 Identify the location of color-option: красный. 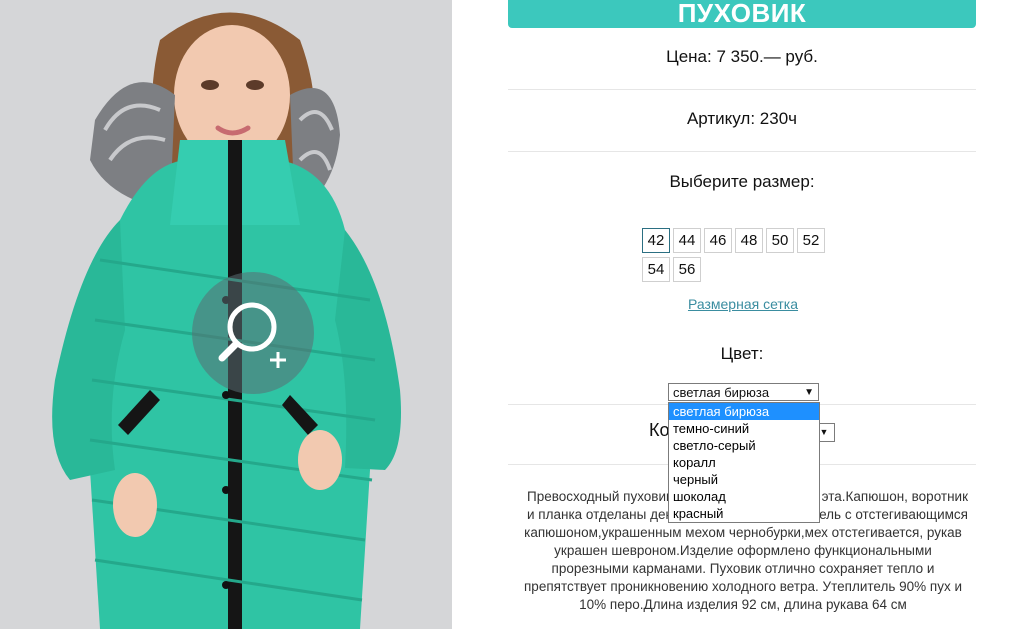
(744, 513).